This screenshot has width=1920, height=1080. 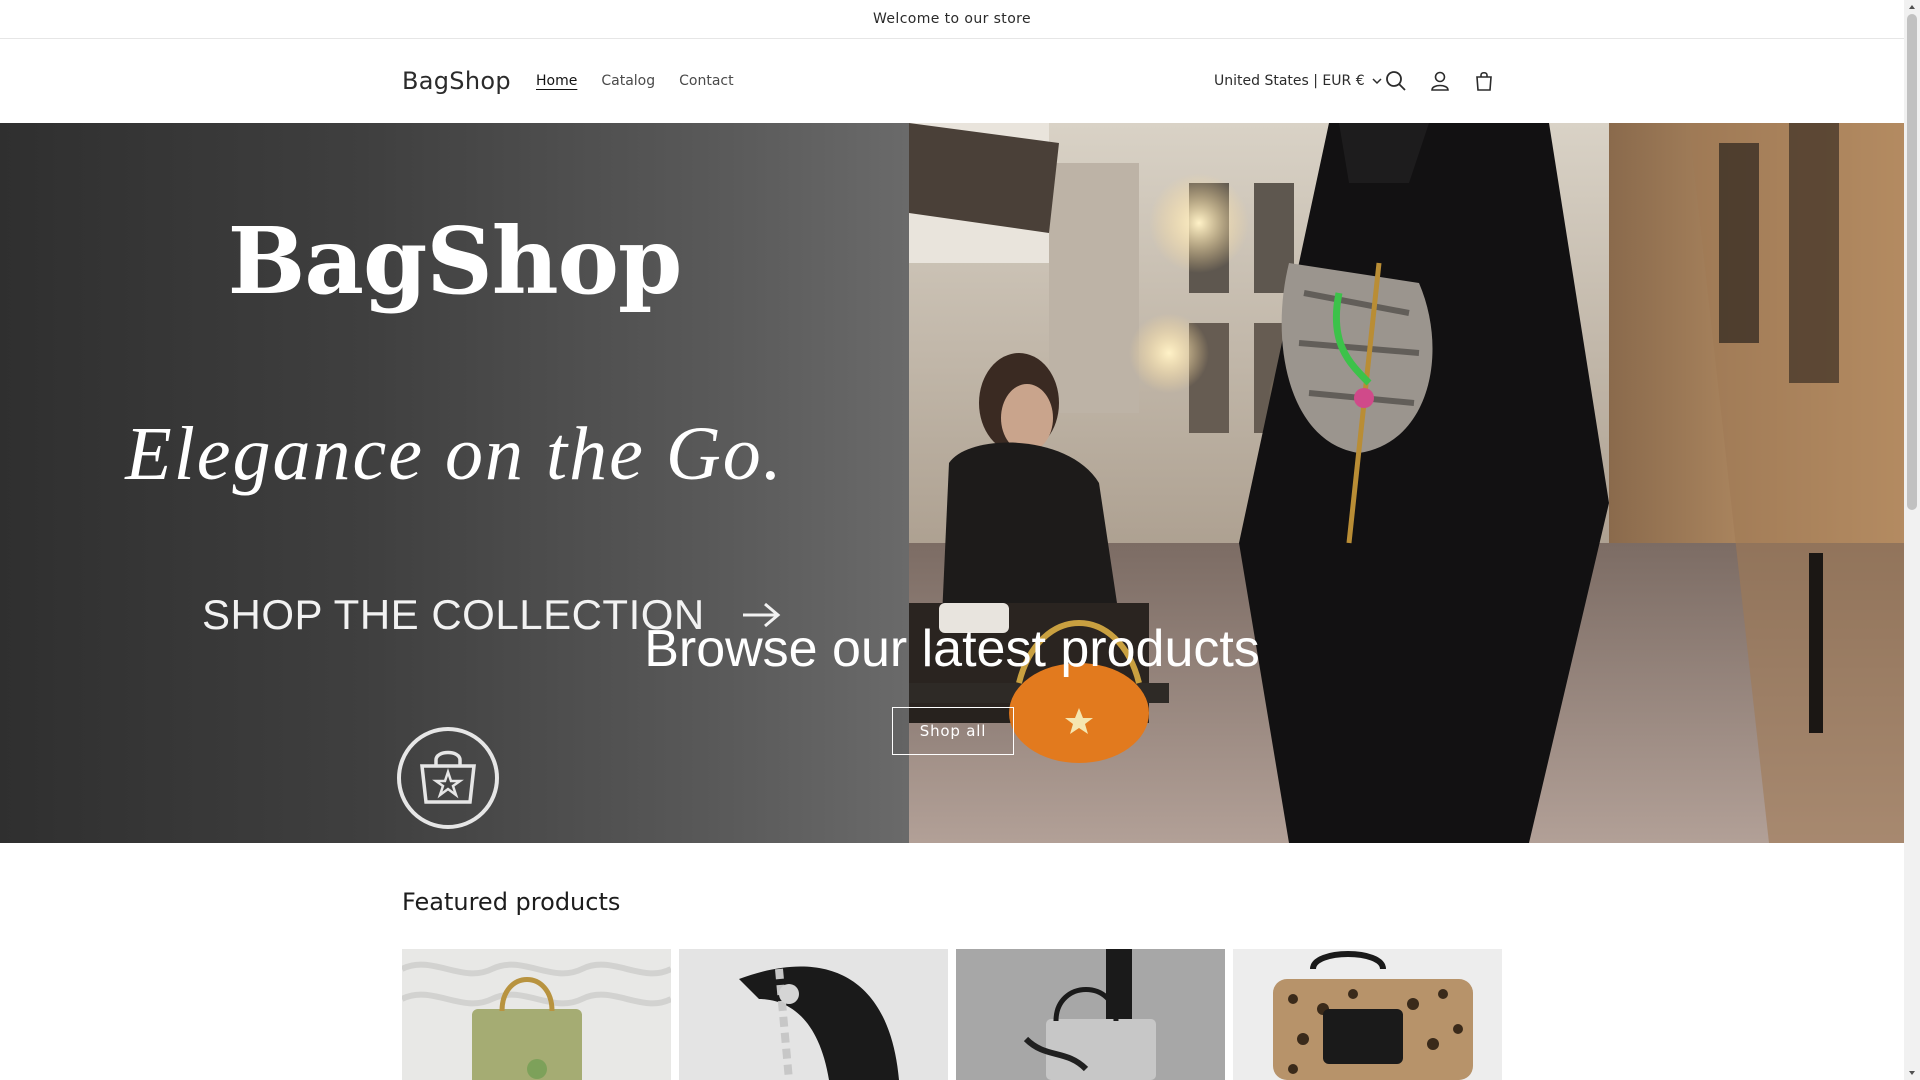 I want to click on cart-icon, so click(x=1484, y=81).